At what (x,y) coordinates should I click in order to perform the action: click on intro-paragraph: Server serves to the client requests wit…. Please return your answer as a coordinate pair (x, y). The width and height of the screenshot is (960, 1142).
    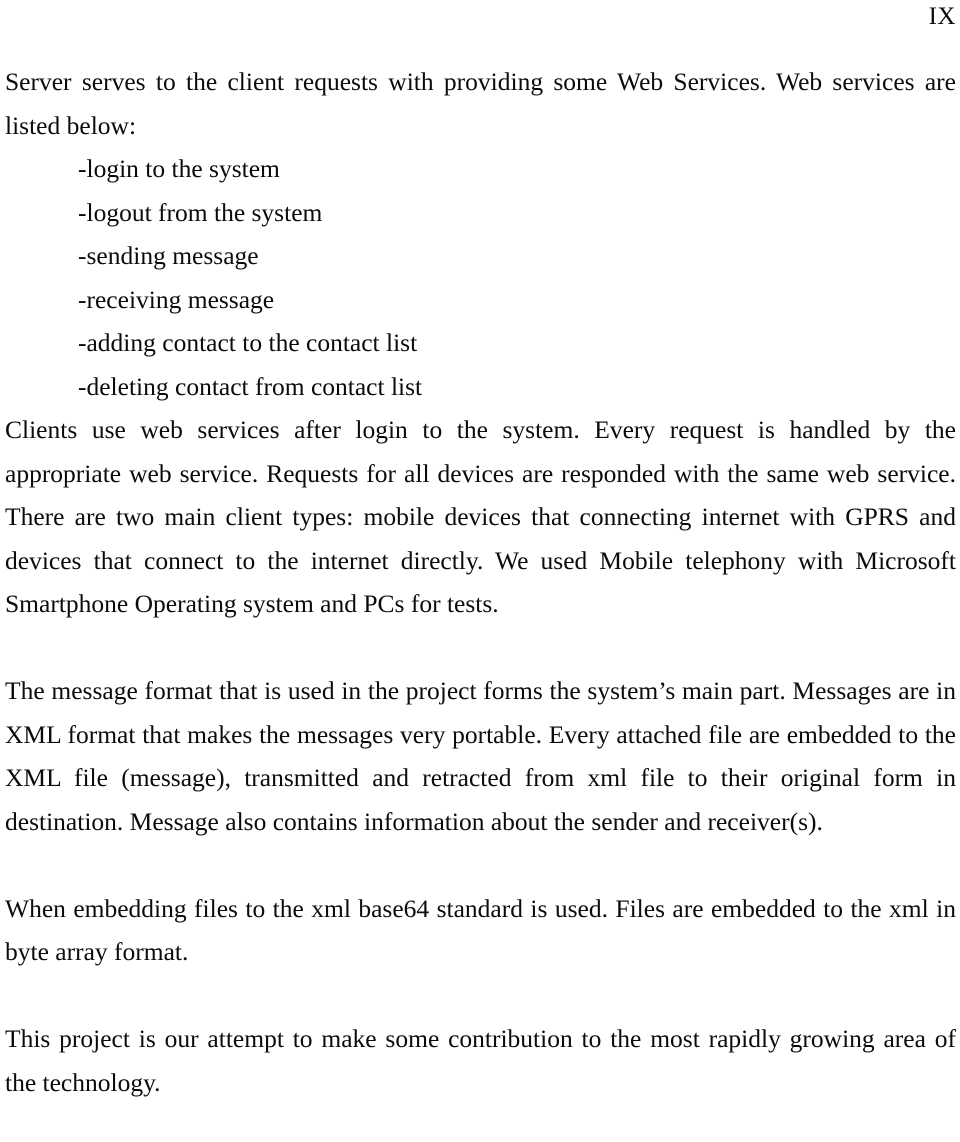
    Looking at the image, I should click on (480, 103).